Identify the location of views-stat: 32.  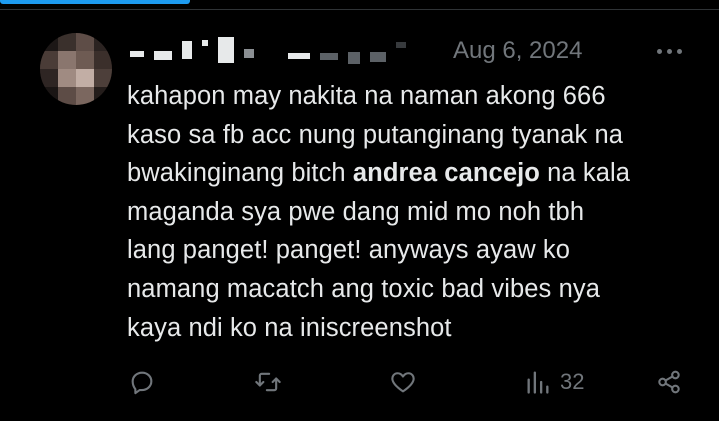
(554, 382).